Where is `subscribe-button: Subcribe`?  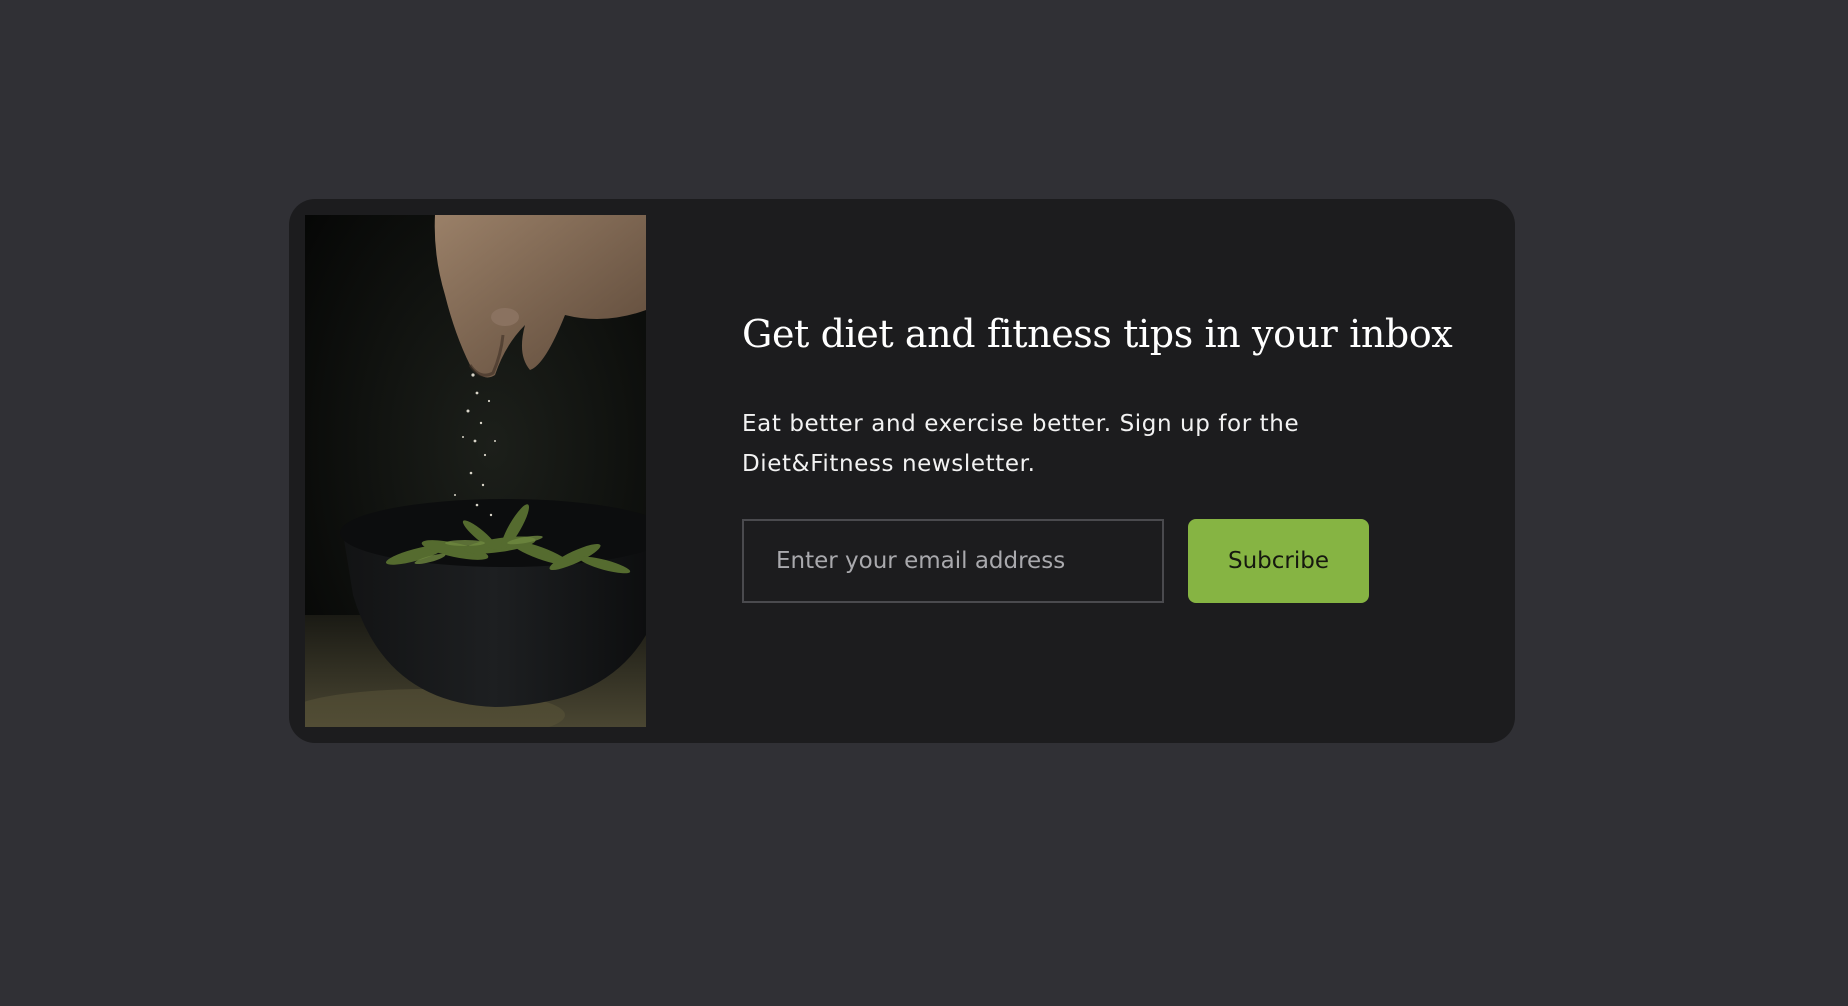
subscribe-button: Subcribe is located at coordinates (1278, 561).